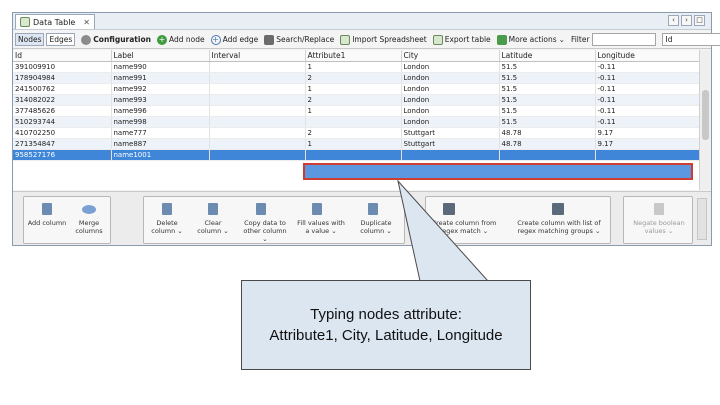 The image size is (720, 405). Describe the element at coordinates (443, 230) in the screenshot. I see `callout-pointer-shape` at that location.